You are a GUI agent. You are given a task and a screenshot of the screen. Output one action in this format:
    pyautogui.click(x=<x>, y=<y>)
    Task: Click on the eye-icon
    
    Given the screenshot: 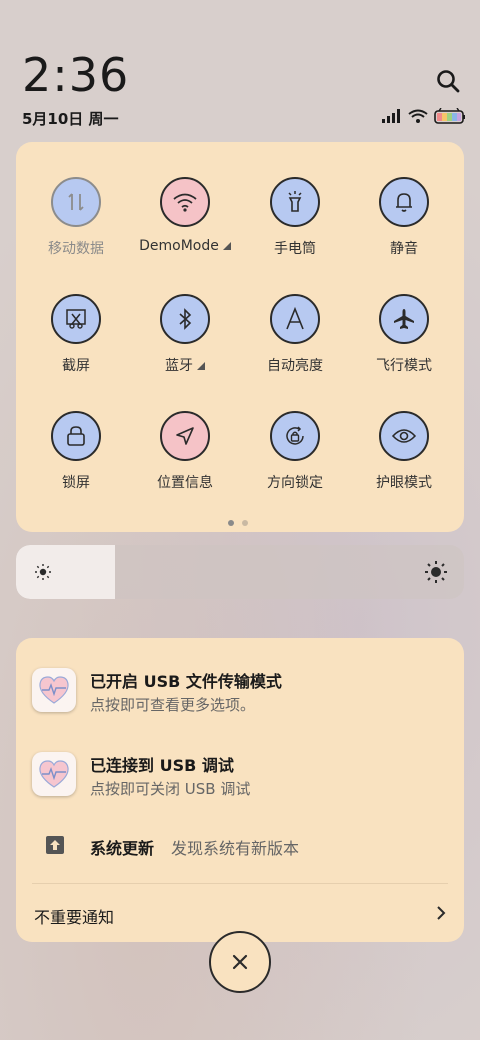 What is the action you would take?
    pyautogui.click(x=404, y=436)
    